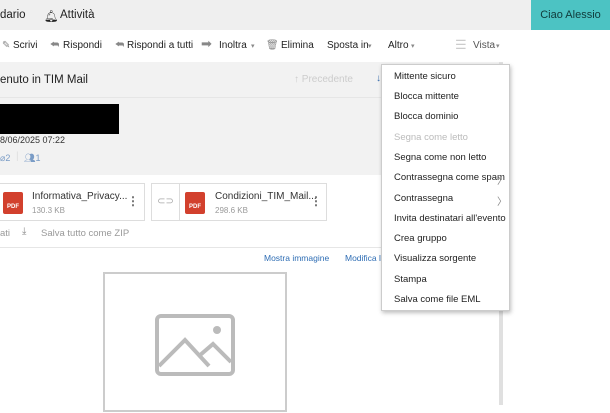 This screenshot has width=610, height=413. What do you see at coordinates (437, 299) in the screenshot?
I see `menu-item-save-eml: Salva come file EML` at bounding box center [437, 299].